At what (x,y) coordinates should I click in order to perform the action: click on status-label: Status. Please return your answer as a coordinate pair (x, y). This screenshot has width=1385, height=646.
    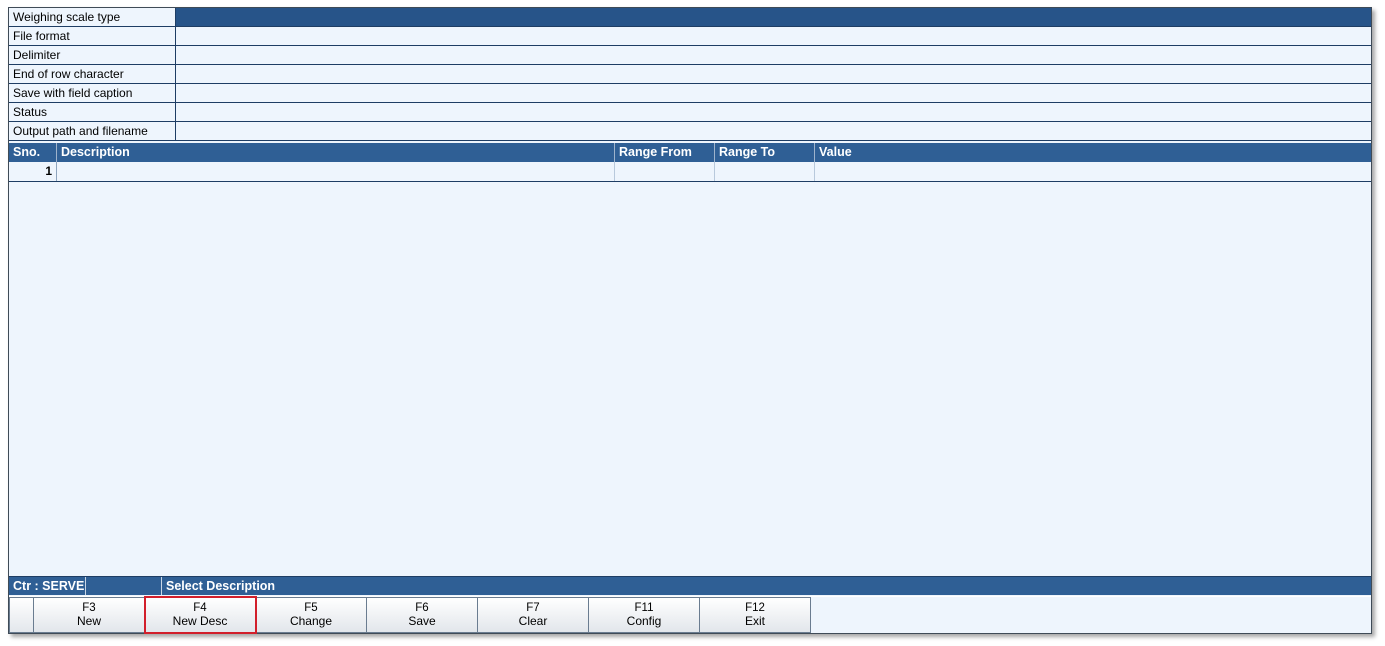
    Looking at the image, I should click on (92, 112).